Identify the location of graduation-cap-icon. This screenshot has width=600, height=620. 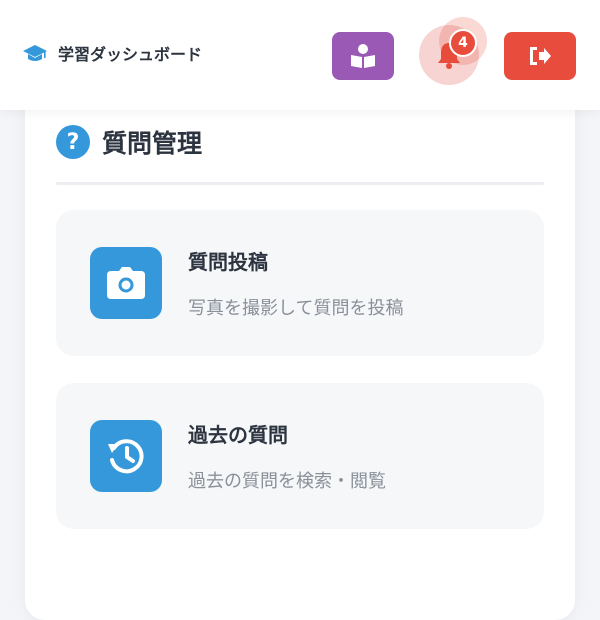
(35, 53).